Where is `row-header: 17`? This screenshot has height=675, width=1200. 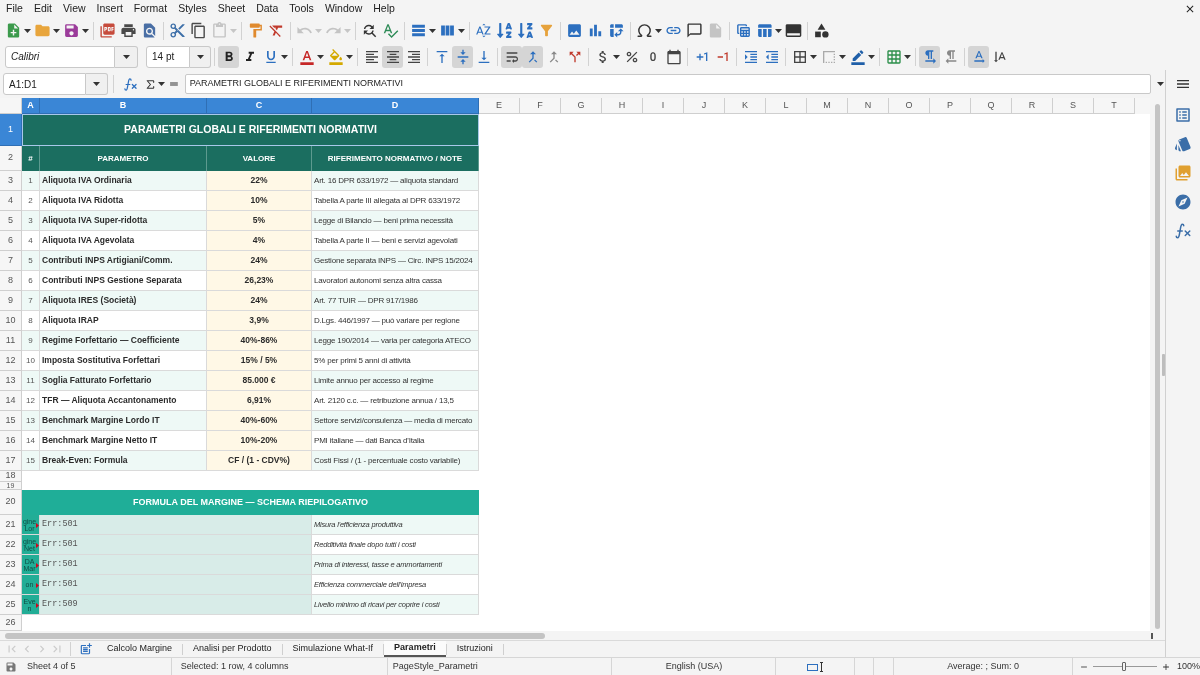 row-header: 17 is located at coordinates (11, 461).